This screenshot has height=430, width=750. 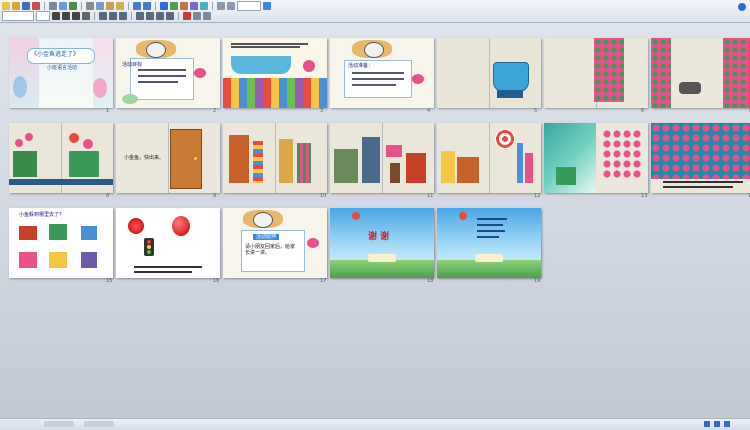 I want to click on slide-number: 2, so click(x=215, y=111).